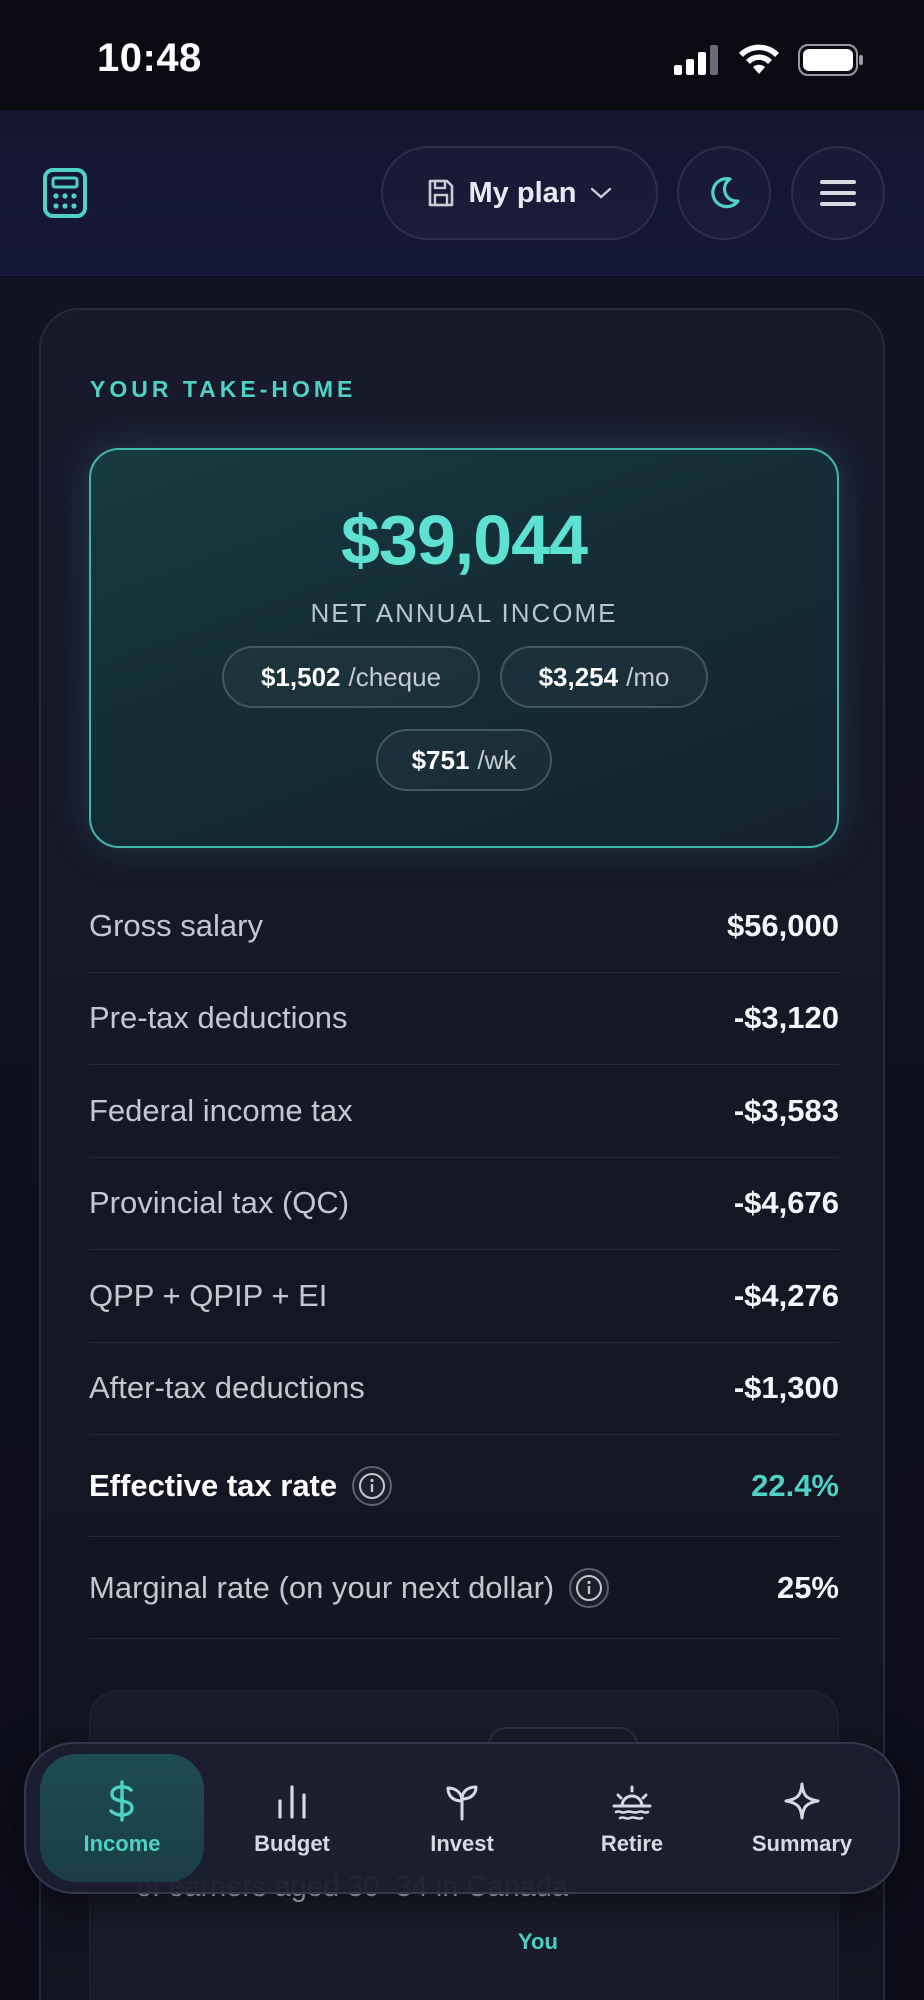 The height and width of the screenshot is (2000, 924). Describe the element at coordinates (122, 1843) in the screenshot. I see `tab-label: Income` at that location.